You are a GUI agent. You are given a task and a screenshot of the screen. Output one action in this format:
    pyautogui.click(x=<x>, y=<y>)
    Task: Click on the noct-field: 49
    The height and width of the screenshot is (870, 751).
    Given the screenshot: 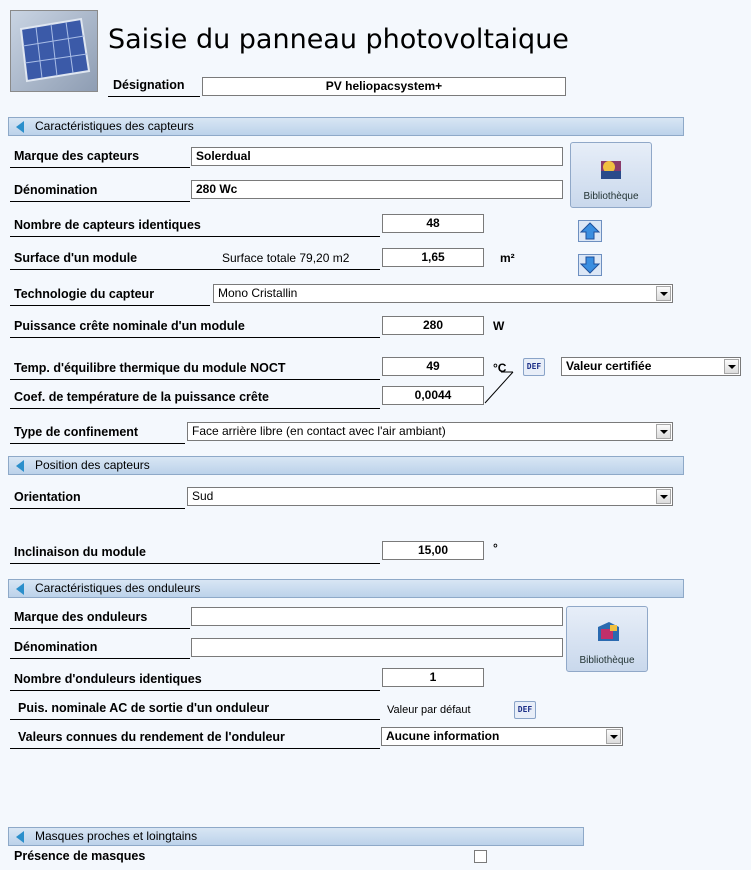 What is the action you would take?
    pyautogui.click(x=433, y=366)
    